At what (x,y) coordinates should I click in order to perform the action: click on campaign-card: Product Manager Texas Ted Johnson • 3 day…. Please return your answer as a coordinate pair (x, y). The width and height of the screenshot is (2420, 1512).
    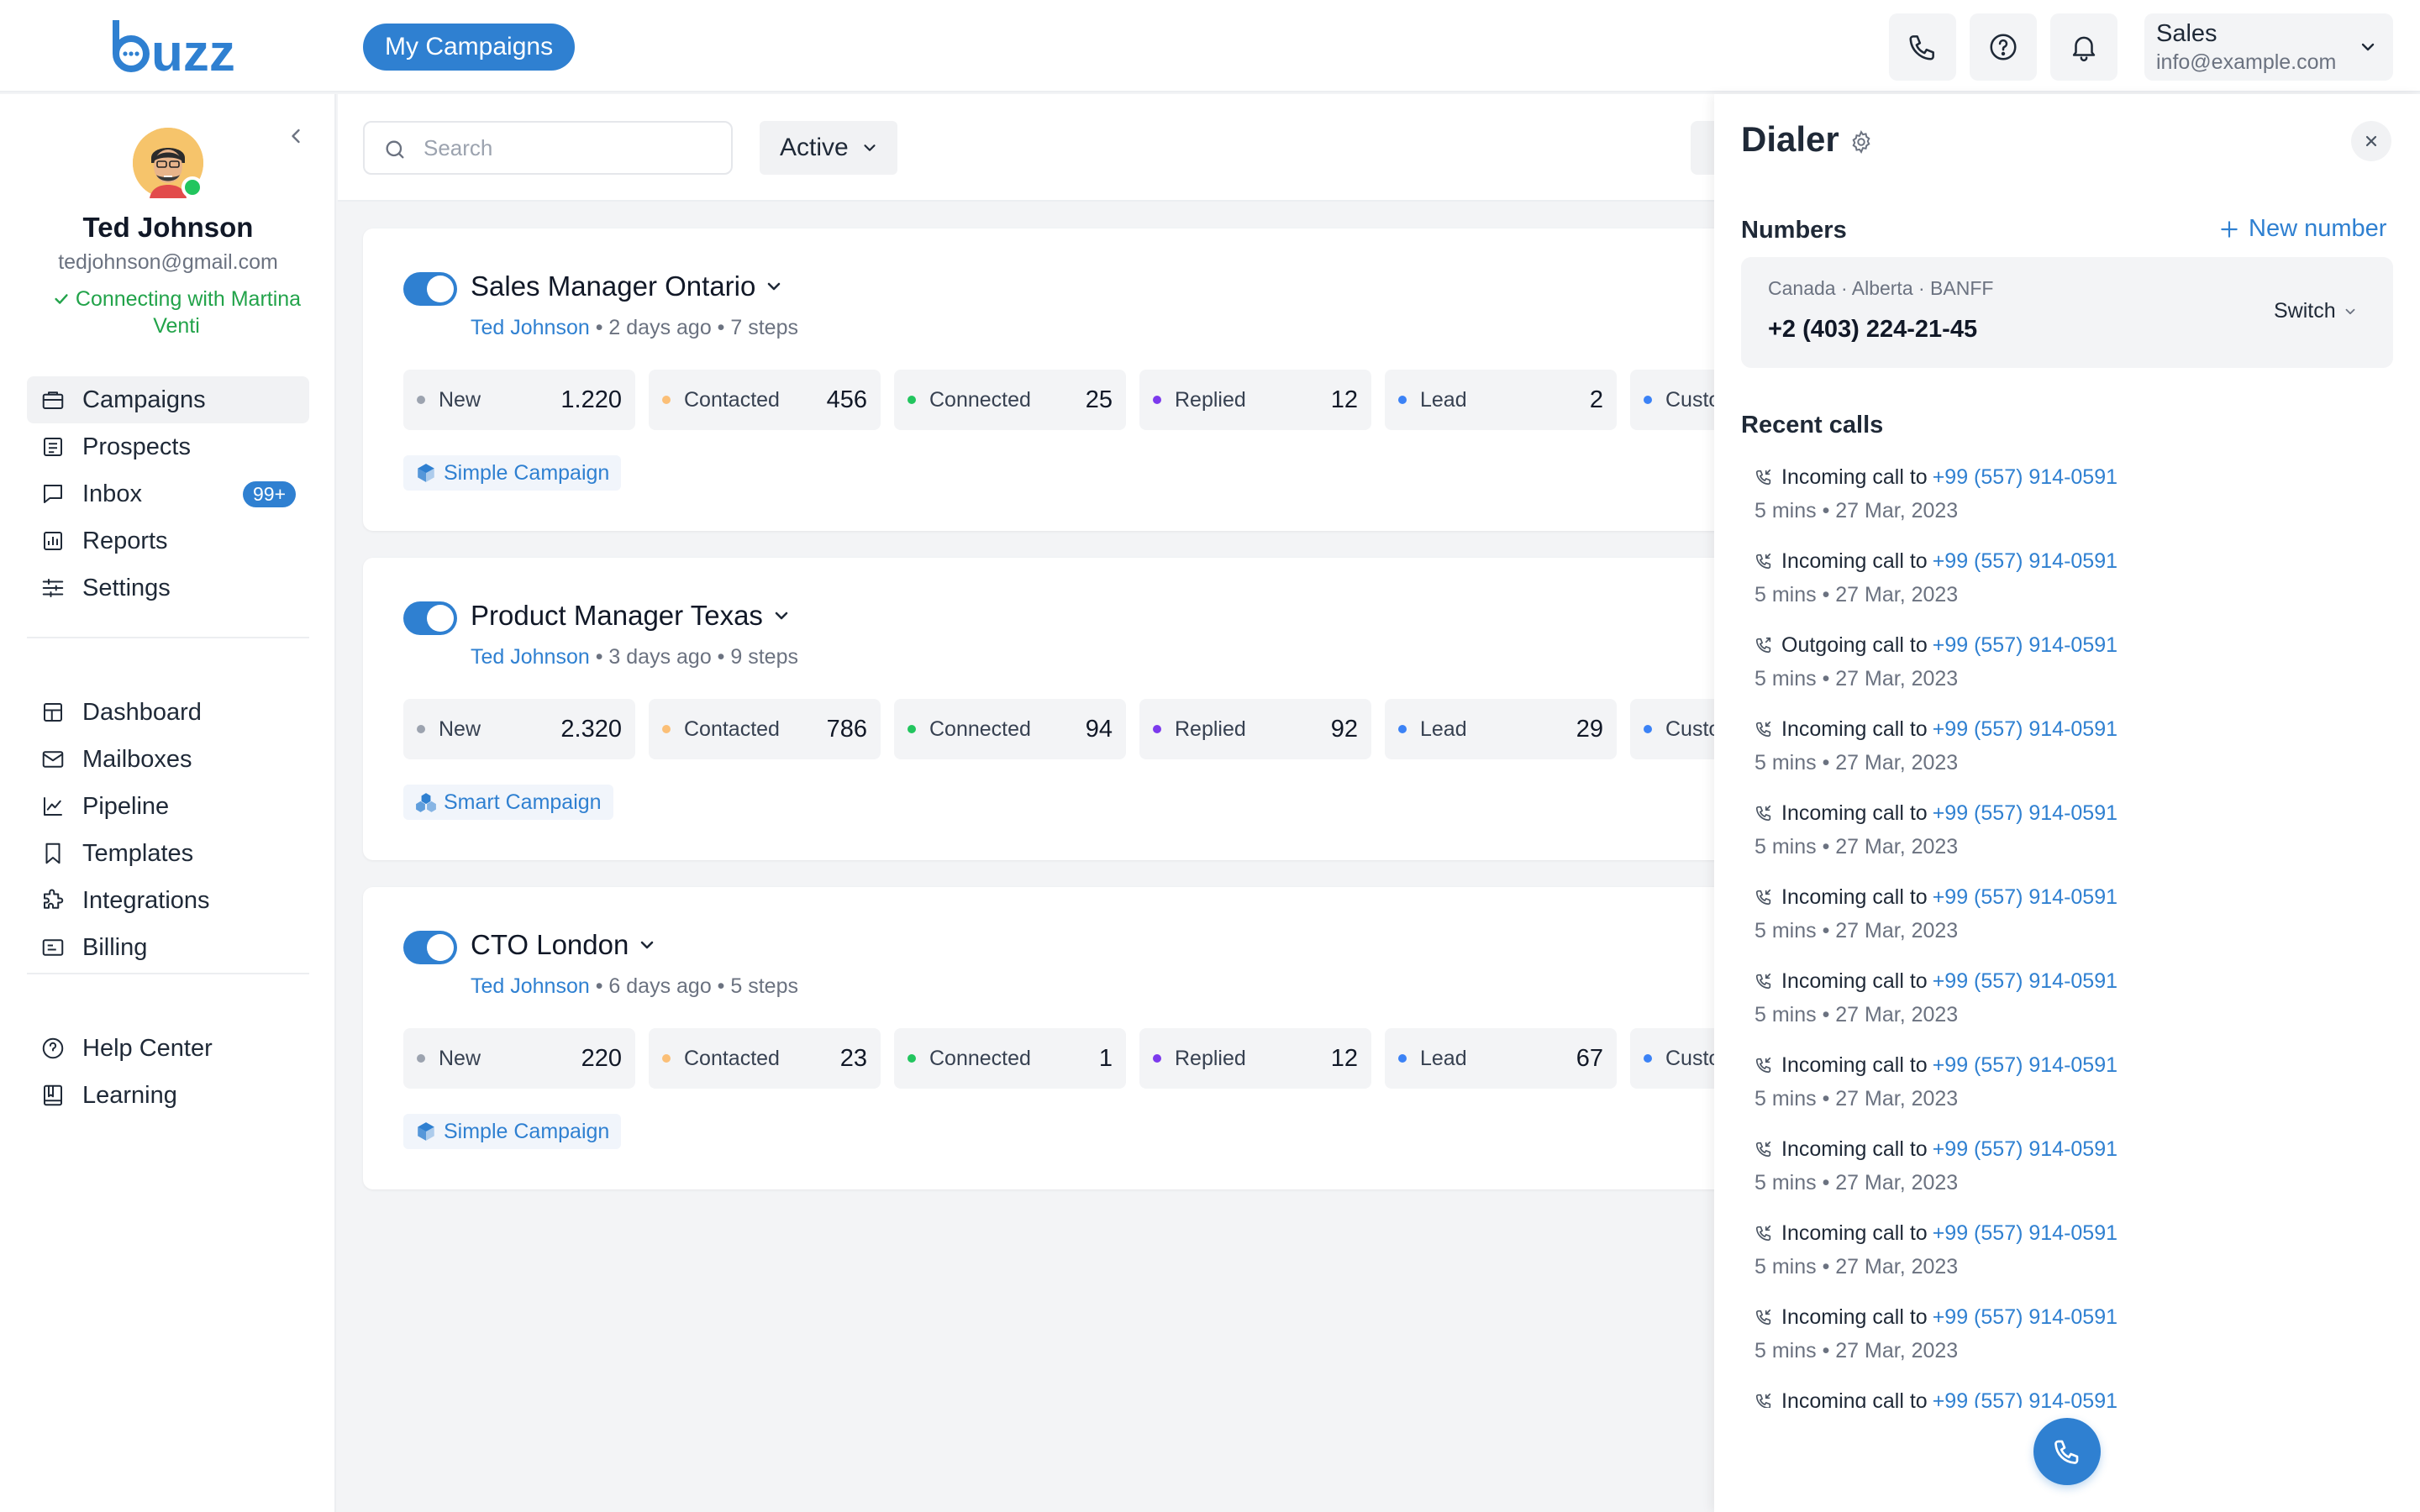
    Looking at the image, I should click on (1069, 709).